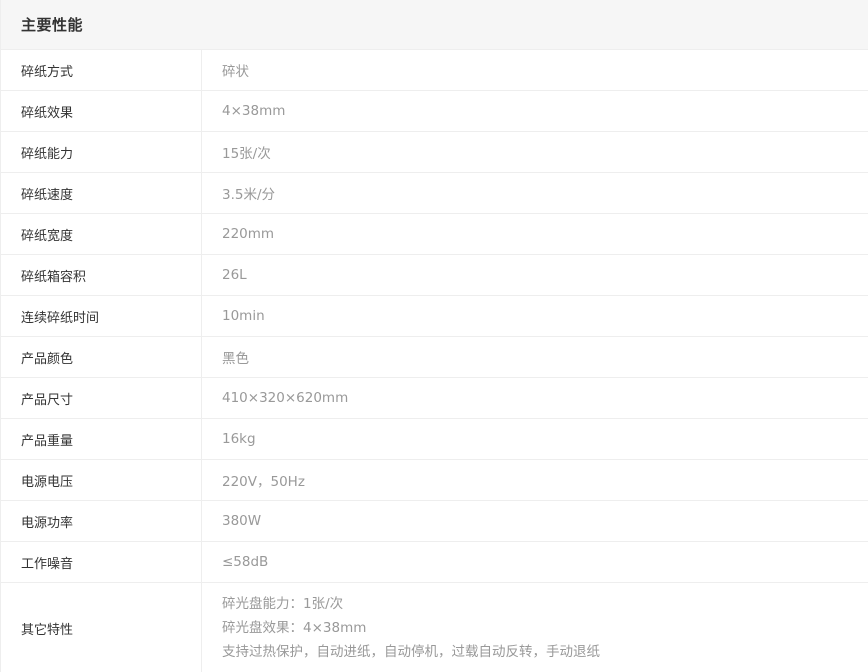 This screenshot has height=672, width=868. I want to click on spec-value: 碎状, so click(235, 72).